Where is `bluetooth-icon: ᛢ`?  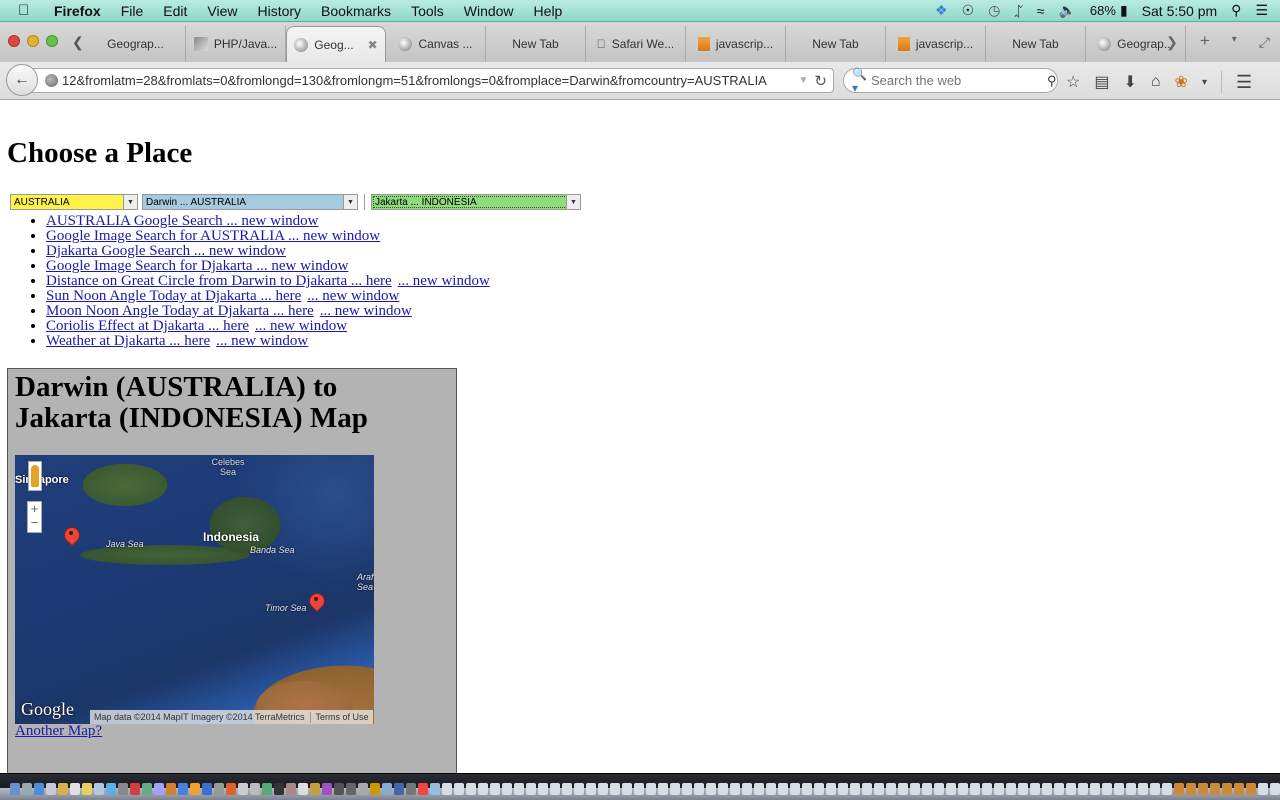 bluetooth-icon: ᛢ is located at coordinates (1018, 11).